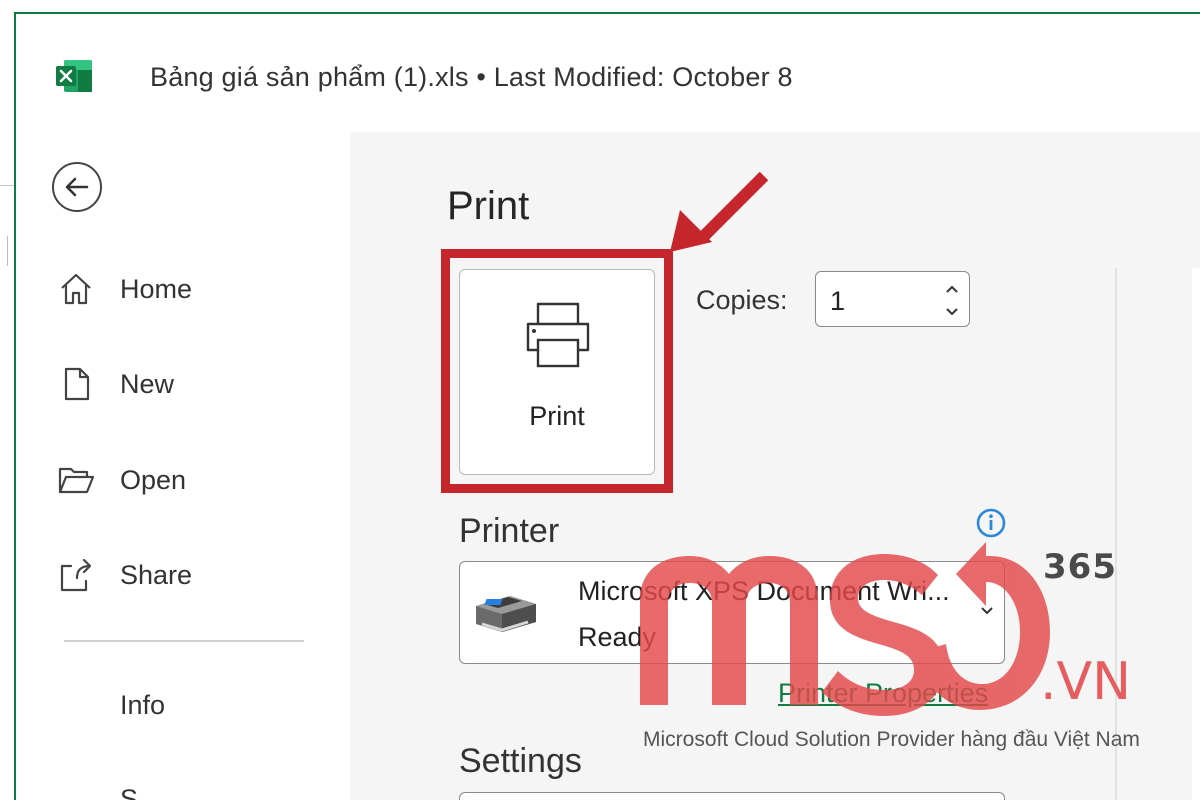 Image resolution: width=1200 pixels, height=800 pixels. I want to click on back-arrow-icon, so click(77, 187).